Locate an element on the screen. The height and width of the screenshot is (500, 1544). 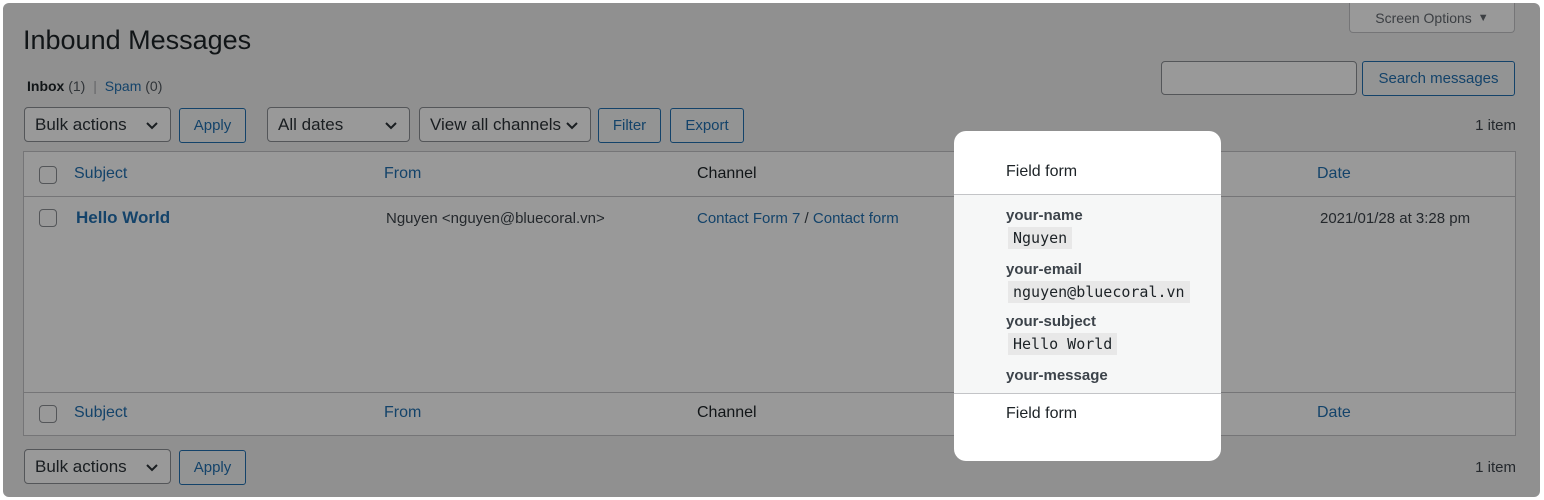
field-value: Hello World is located at coordinates (1063, 344).